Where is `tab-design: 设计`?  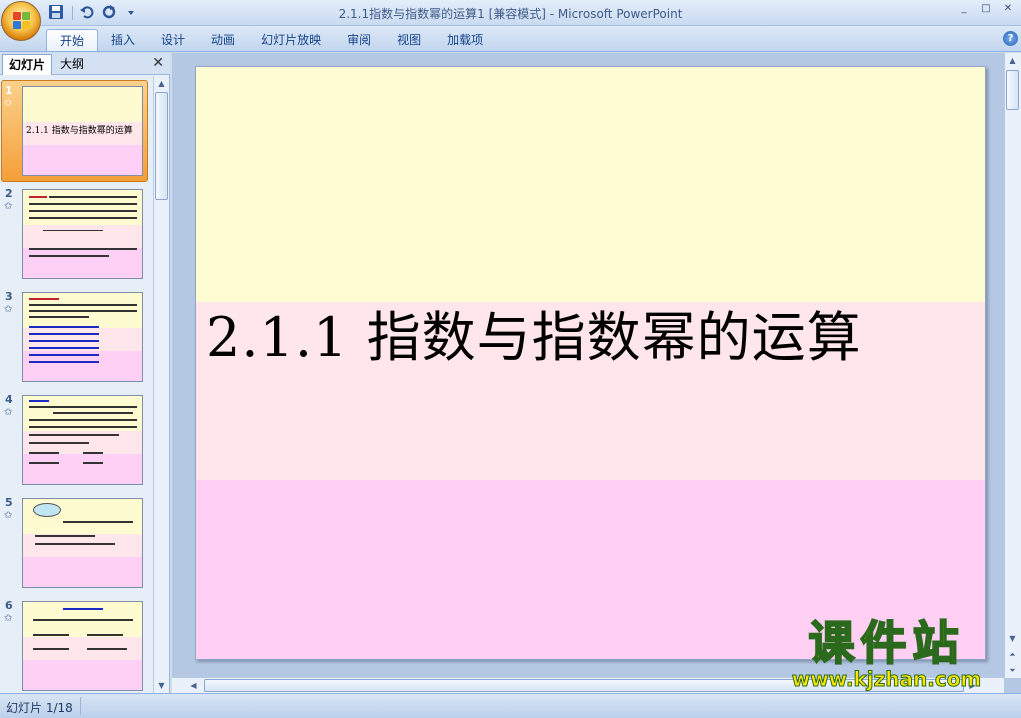 tab-design: 设计 is located at coordinates (173, 40).